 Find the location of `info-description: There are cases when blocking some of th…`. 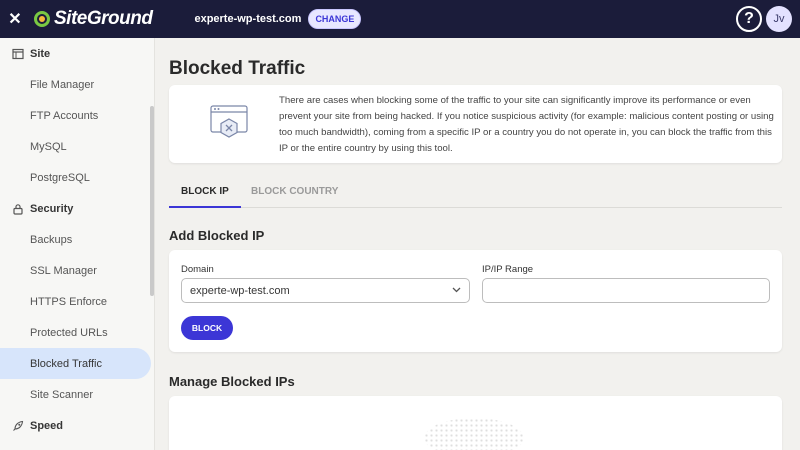

info-description: There are cases when blocking some of th… is located at coordinates (526, 124).